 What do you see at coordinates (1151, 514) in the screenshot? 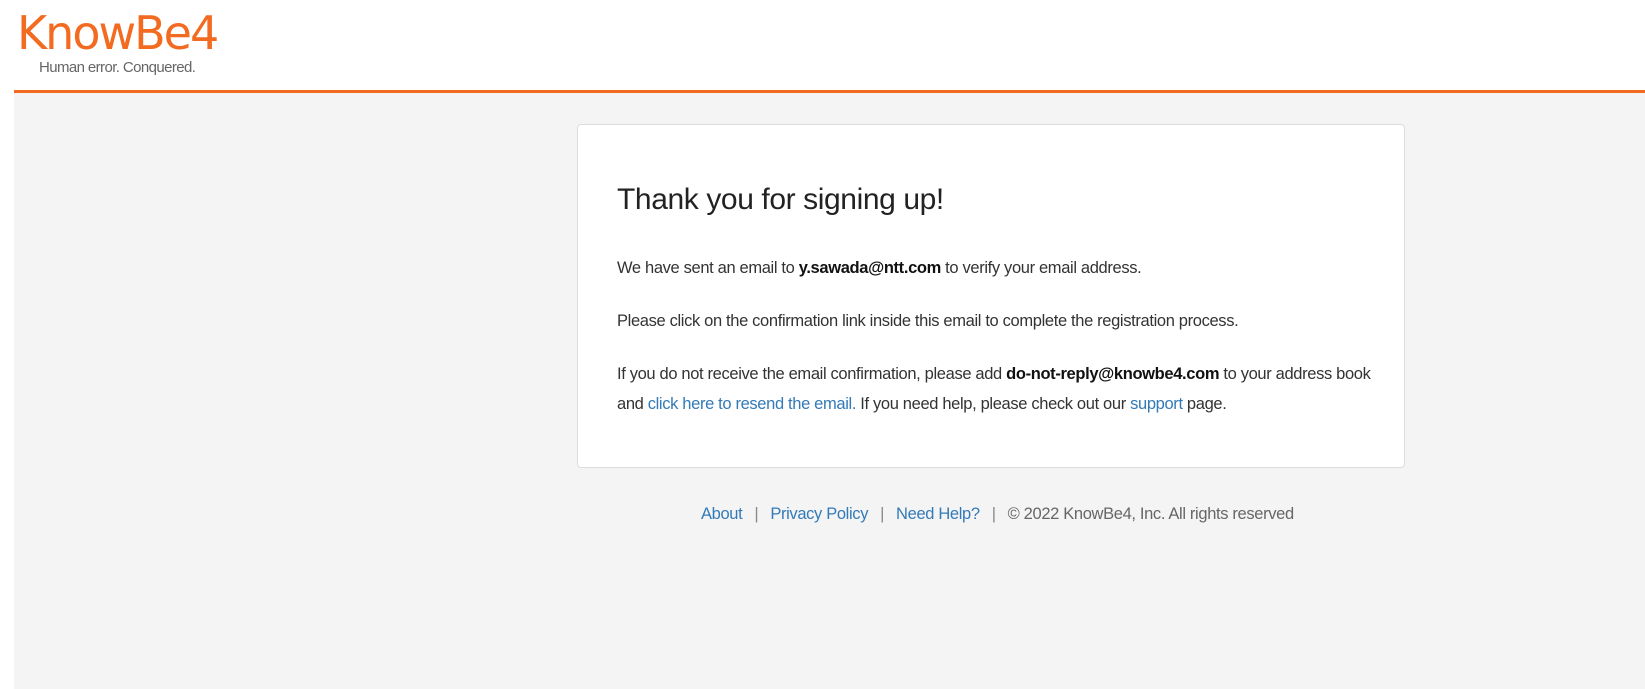
I see `copyright-text: © 2022 KnowBe4, Inc. All rights reserved` at bounding box center [1151, 514].